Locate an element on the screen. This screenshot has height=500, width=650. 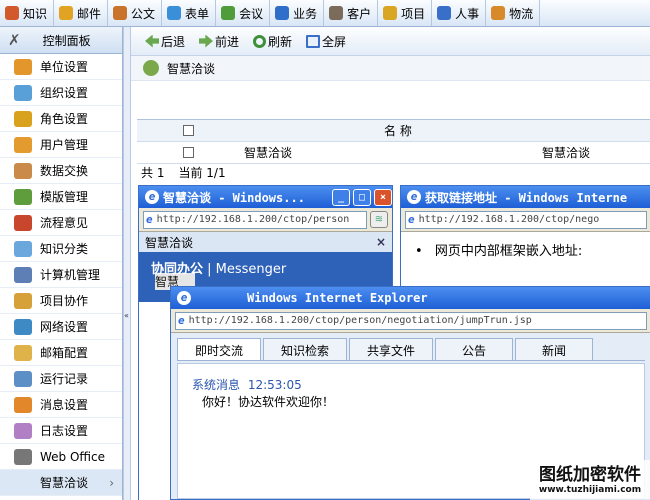
sidebar-item-user-management: 用户管理 is located at coordinates (61, 145).